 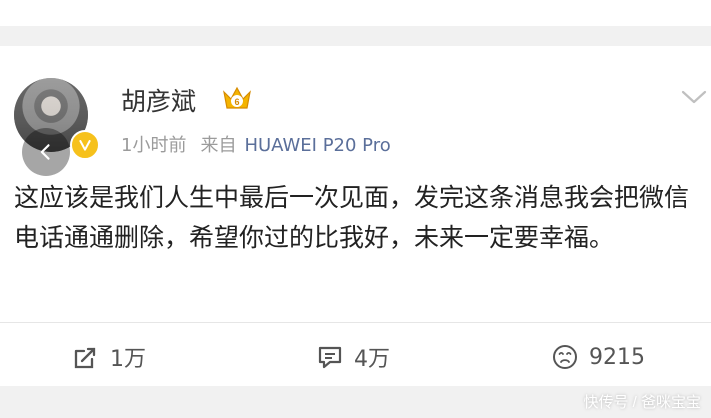 I want to click on device-source: HUAWEI P20 Pro, so click(x=317, y=145).